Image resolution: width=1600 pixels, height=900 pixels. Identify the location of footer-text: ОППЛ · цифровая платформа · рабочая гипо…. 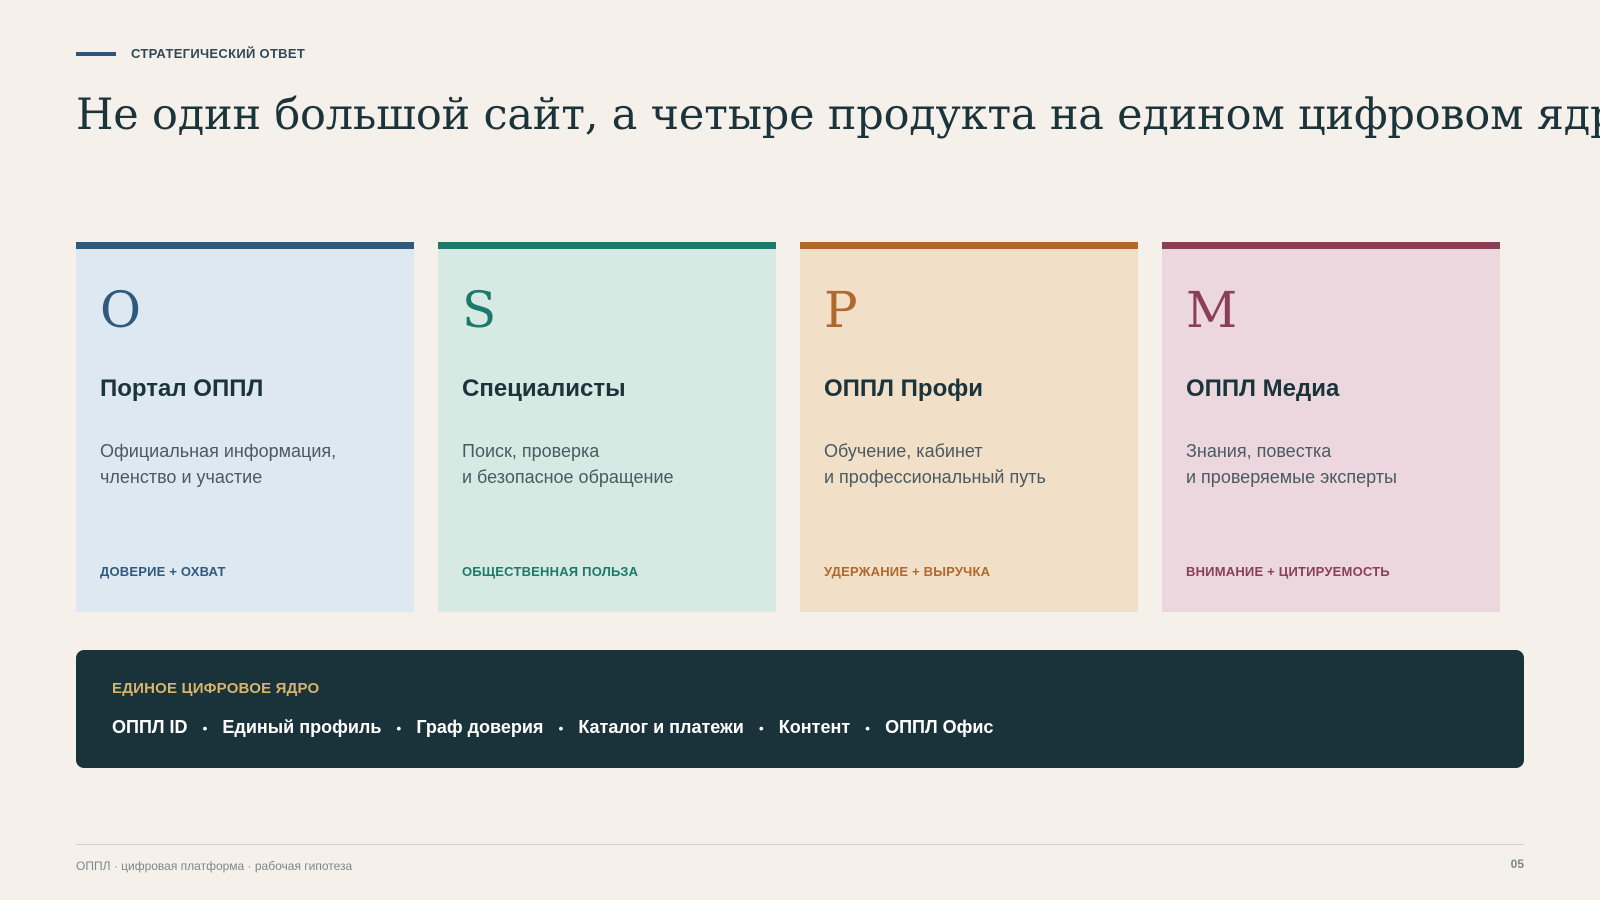
(214, 866).